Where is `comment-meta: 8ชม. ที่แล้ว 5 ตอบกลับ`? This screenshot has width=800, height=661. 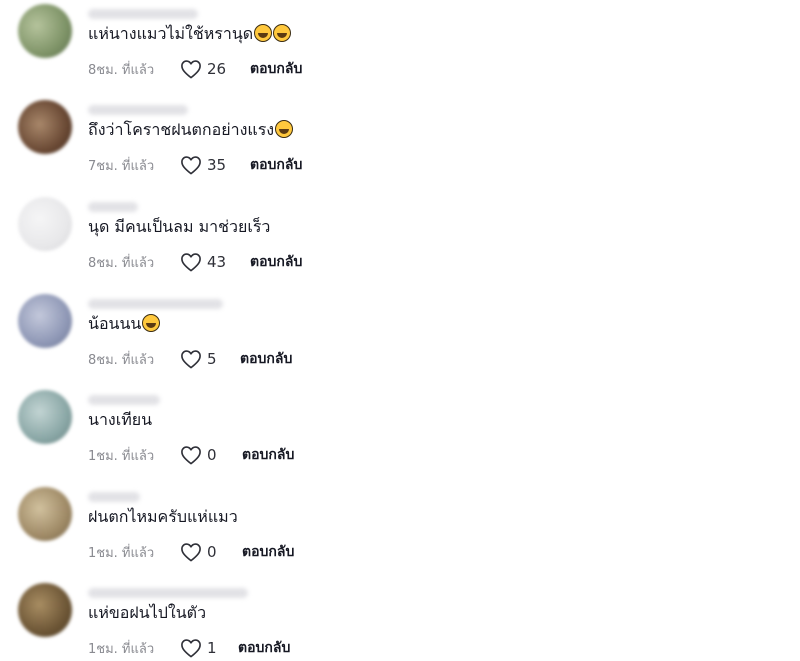
comment-meta: 8ชม. ที่แล้ว 5 ตอบกลับ is located at coordinates (190, 359).